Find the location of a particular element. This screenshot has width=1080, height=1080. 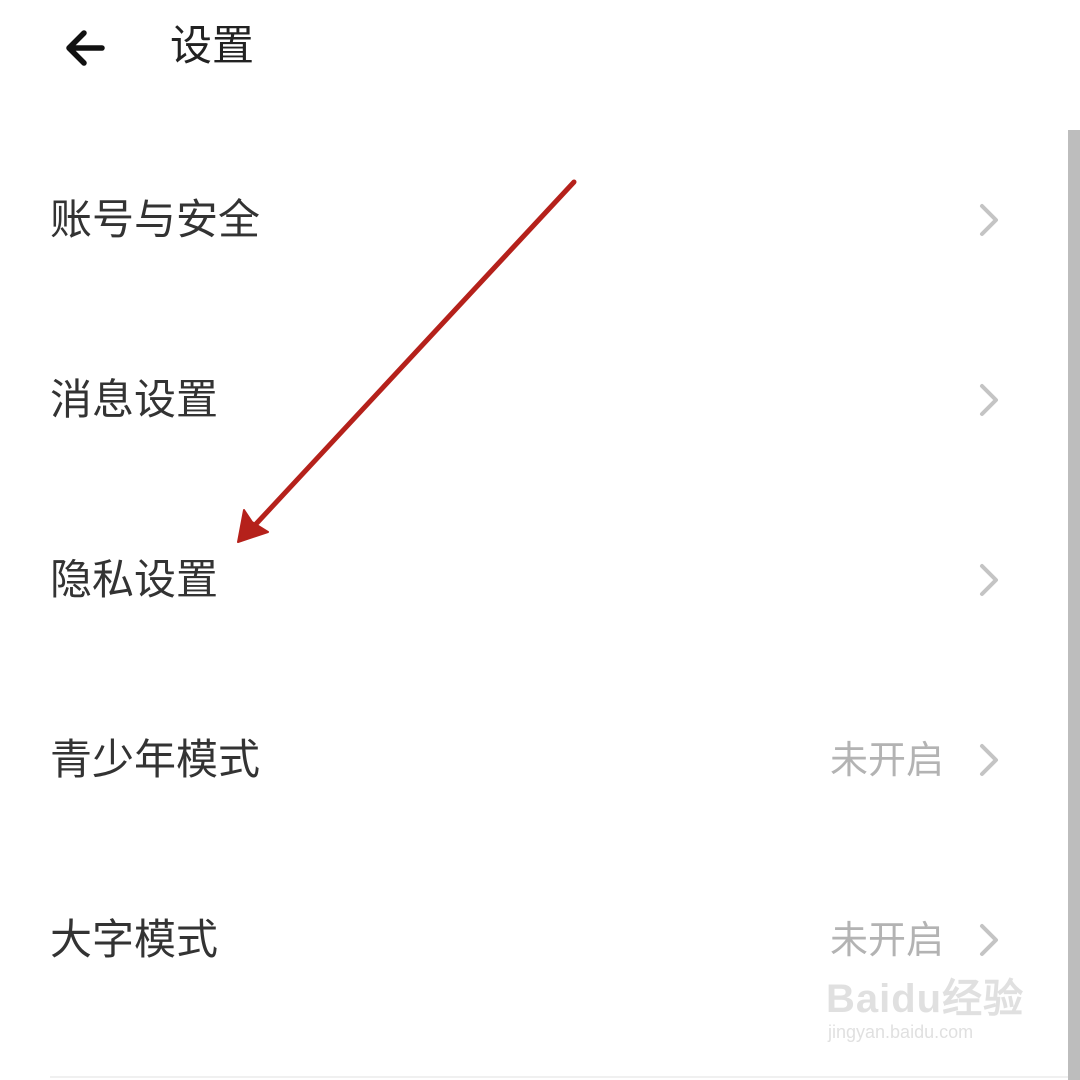

arrow-left-icon is located at coordinates (85, 48).